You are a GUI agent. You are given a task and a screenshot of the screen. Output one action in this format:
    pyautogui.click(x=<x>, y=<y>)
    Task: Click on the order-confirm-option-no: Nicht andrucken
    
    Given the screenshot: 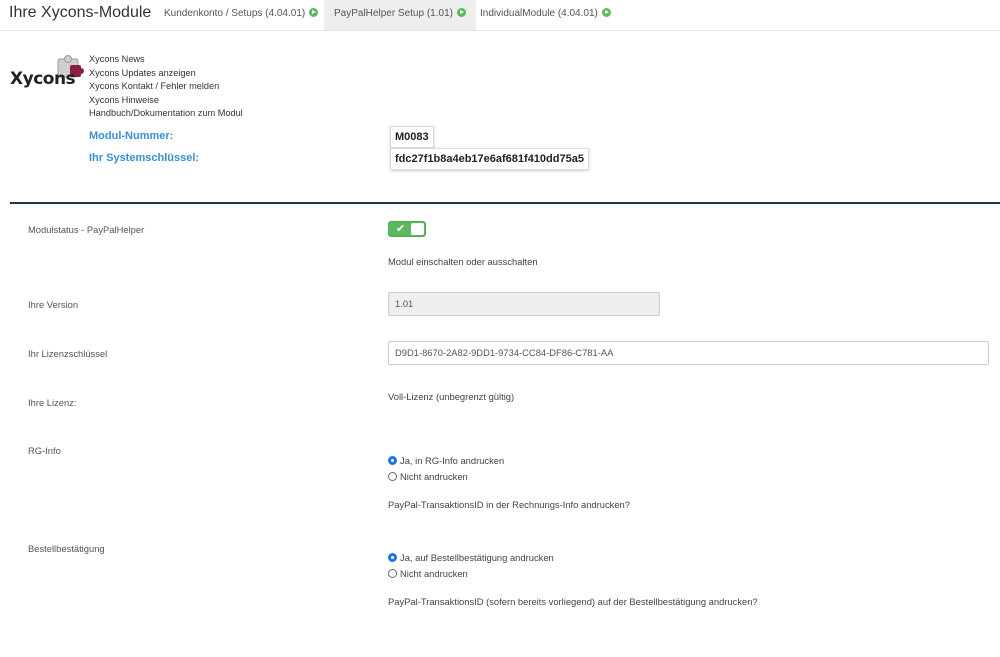 What is the action you would take?
    pyautogui.click(x=428, y=573)
    